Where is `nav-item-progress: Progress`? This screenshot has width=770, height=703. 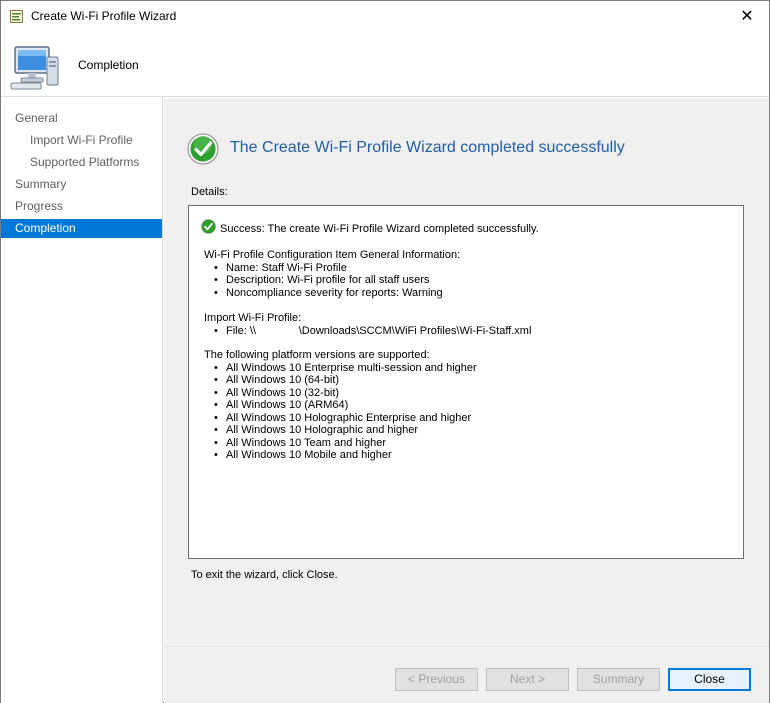
nav-item-progress: Progress is located at coordinates (81, 206).